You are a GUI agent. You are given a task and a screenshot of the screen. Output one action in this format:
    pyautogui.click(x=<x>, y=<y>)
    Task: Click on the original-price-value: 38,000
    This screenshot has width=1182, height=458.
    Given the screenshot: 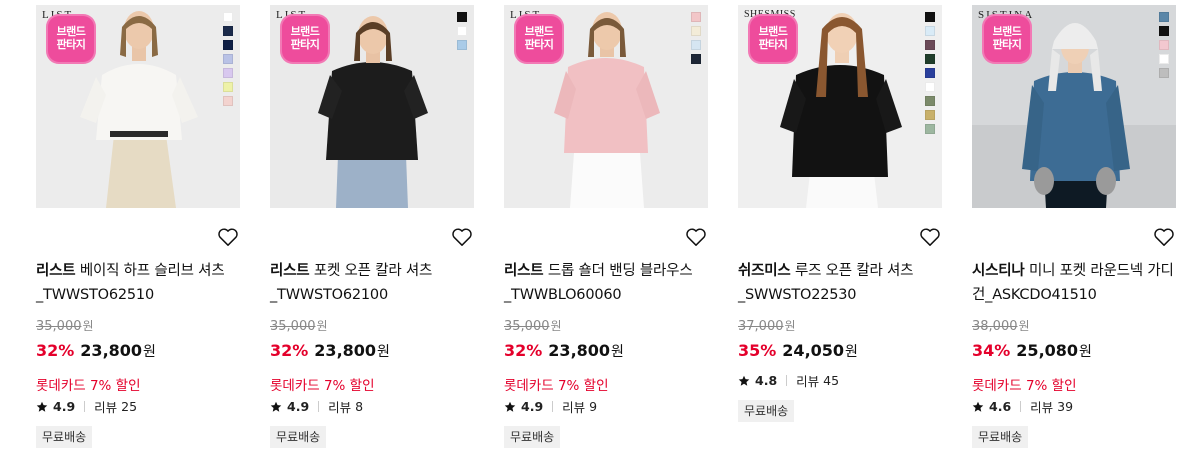 What is the action you would take?
    pyautogui.click(x=995, y=326)
    